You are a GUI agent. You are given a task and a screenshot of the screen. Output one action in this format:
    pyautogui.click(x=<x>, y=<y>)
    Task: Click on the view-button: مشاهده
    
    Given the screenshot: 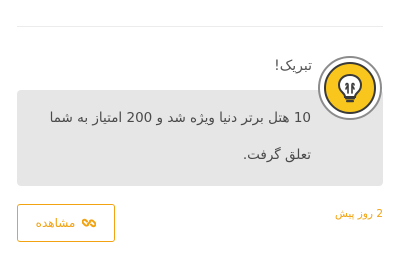 What is the action you would take?
    pyautogui.click(x=66, y=223)
    